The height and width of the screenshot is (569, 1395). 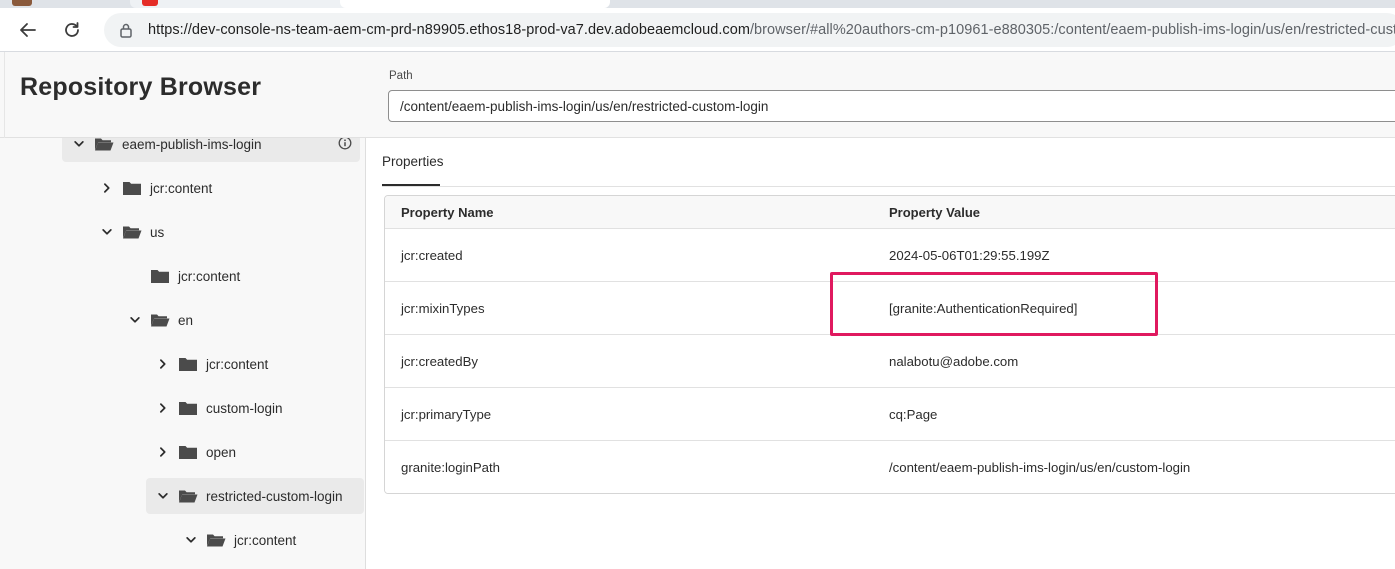 I want to click on reload-button, so click(x=72, y=30).